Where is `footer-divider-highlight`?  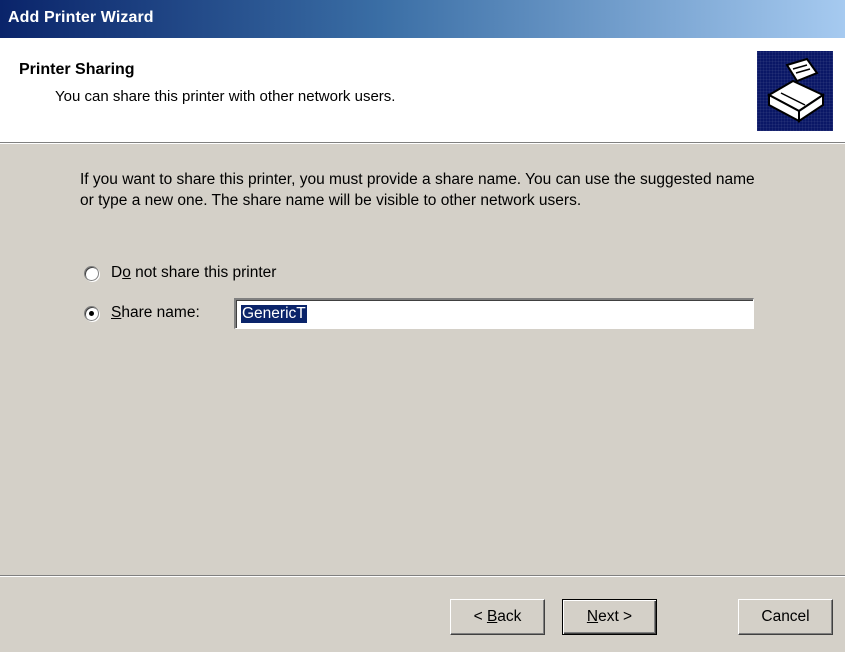
footer-divider-highlight is located at coordinates (422, 576).